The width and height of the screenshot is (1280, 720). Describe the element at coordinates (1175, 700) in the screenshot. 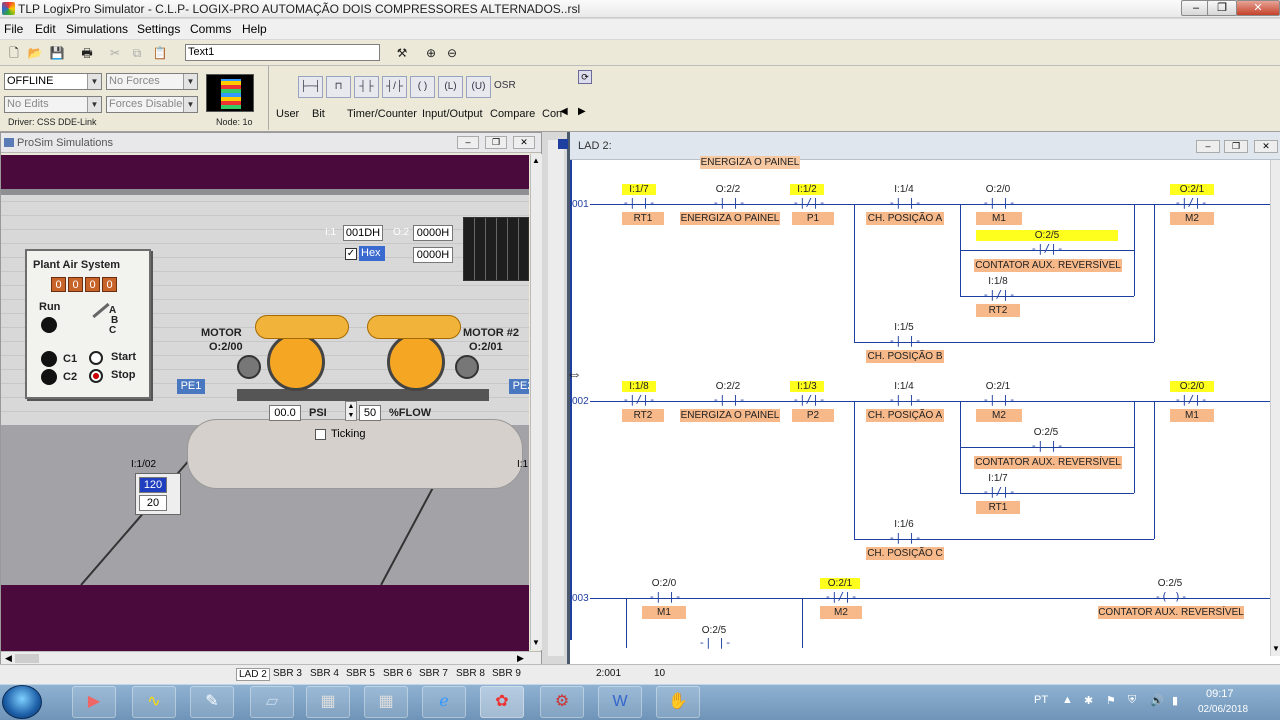

I see `network-icon: ▮` at that location.